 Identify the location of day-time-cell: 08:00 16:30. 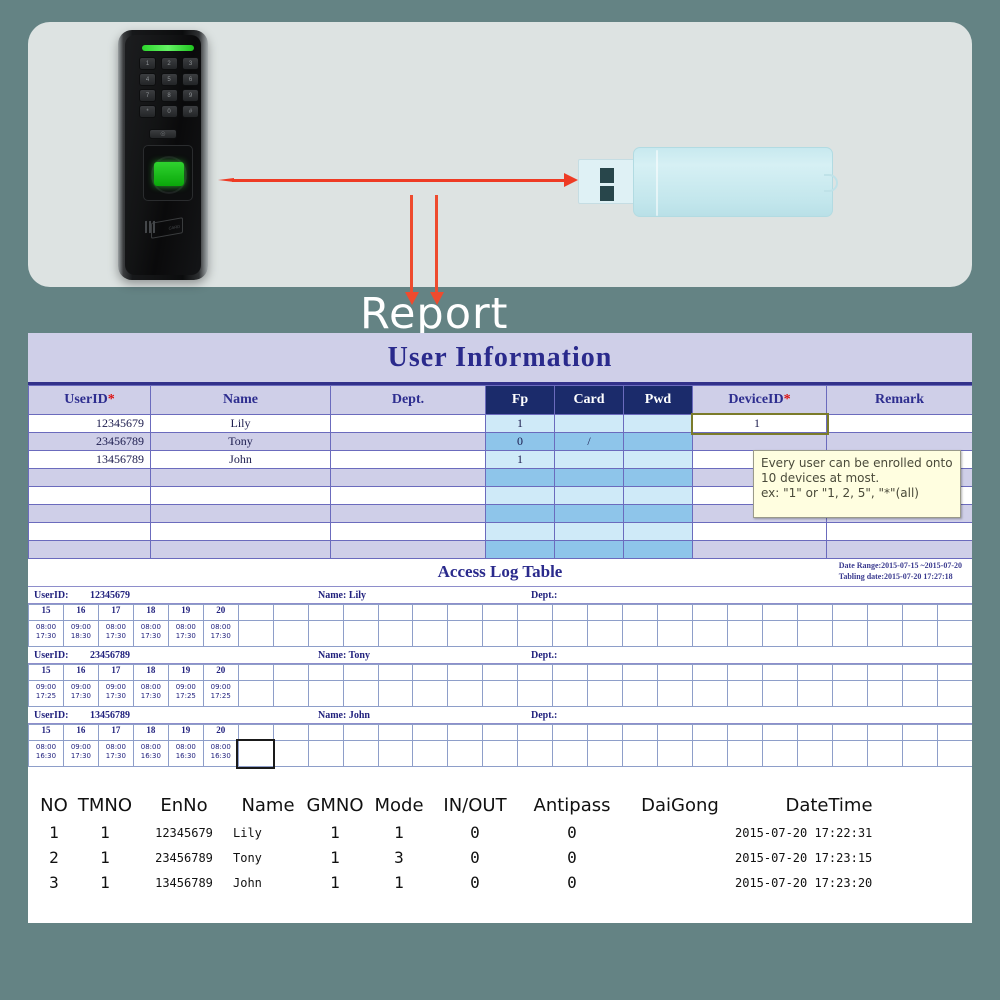
(46, 753).